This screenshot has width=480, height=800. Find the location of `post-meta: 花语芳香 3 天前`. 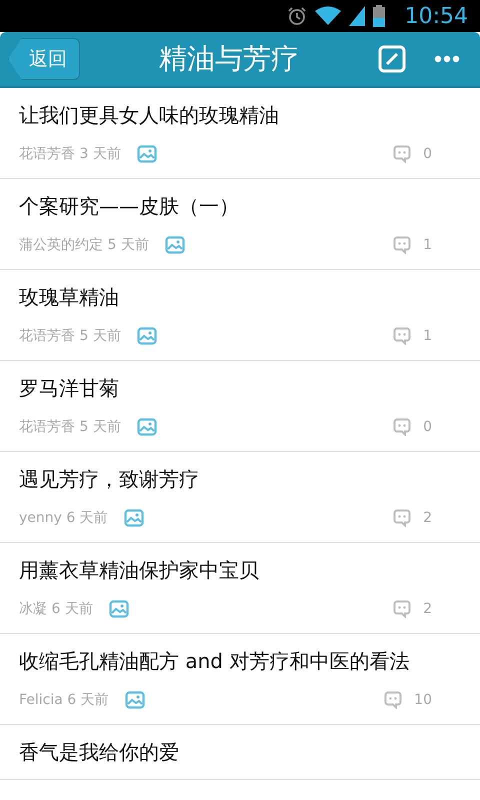

post-meta: 花语芳香 3 天前 is located at coordinates (70, 154).